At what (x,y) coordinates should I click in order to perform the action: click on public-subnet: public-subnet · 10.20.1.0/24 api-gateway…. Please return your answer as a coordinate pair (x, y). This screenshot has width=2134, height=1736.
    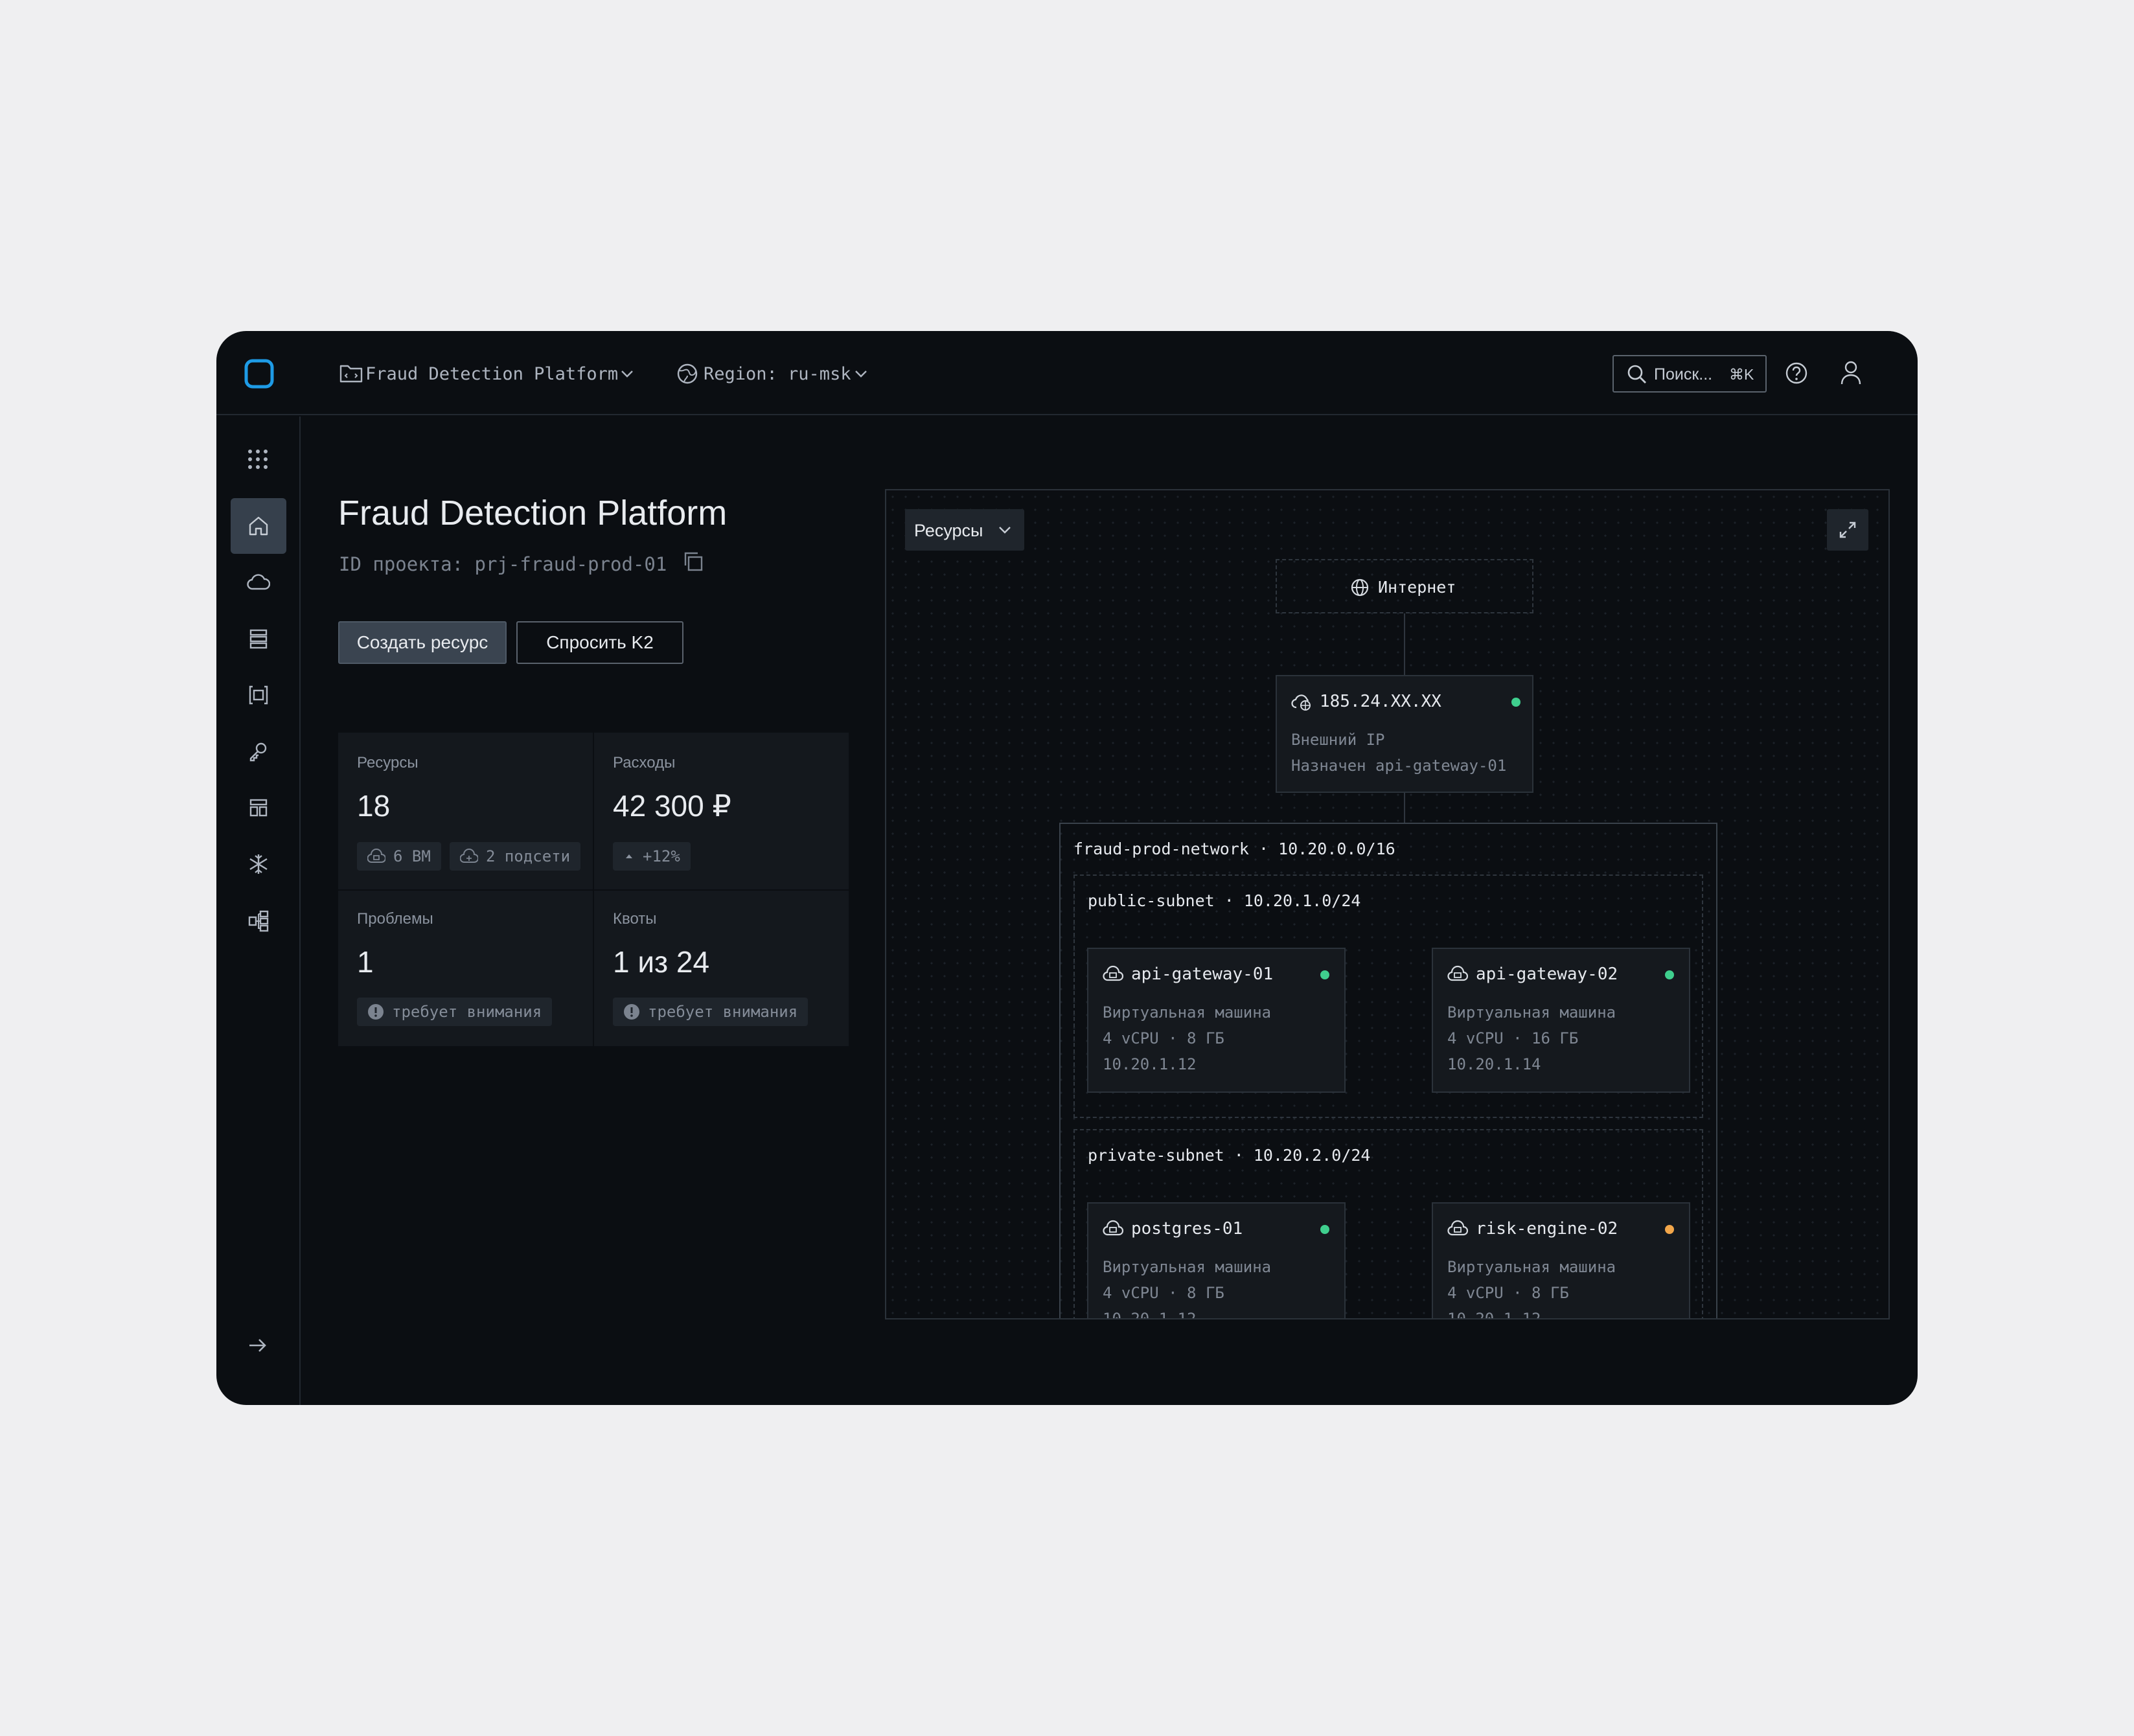
    Looking at the image, I should click on (1388, 996).